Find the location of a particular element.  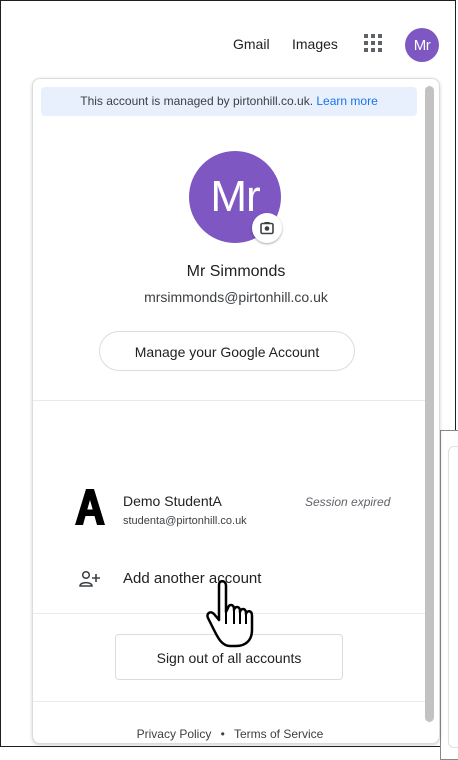

other-account-name: Demo StudentA is located at coordinates (172, 501).